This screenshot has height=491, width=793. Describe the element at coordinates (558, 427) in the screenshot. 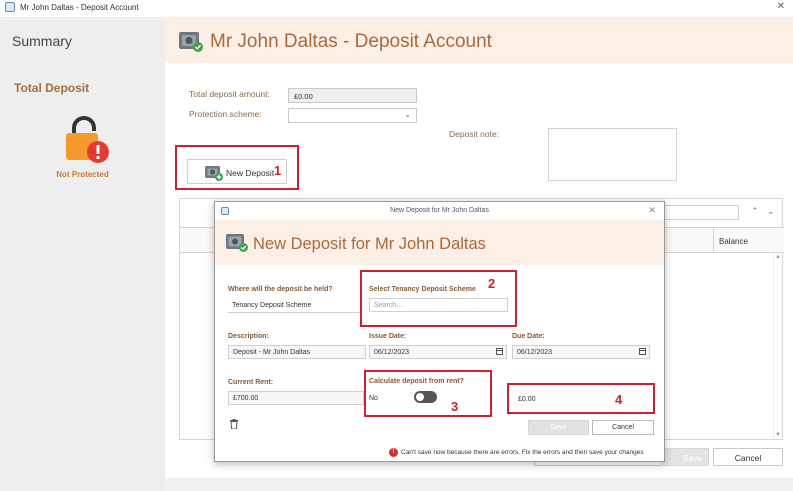

I see `dialog-save-button: Save` at that location.